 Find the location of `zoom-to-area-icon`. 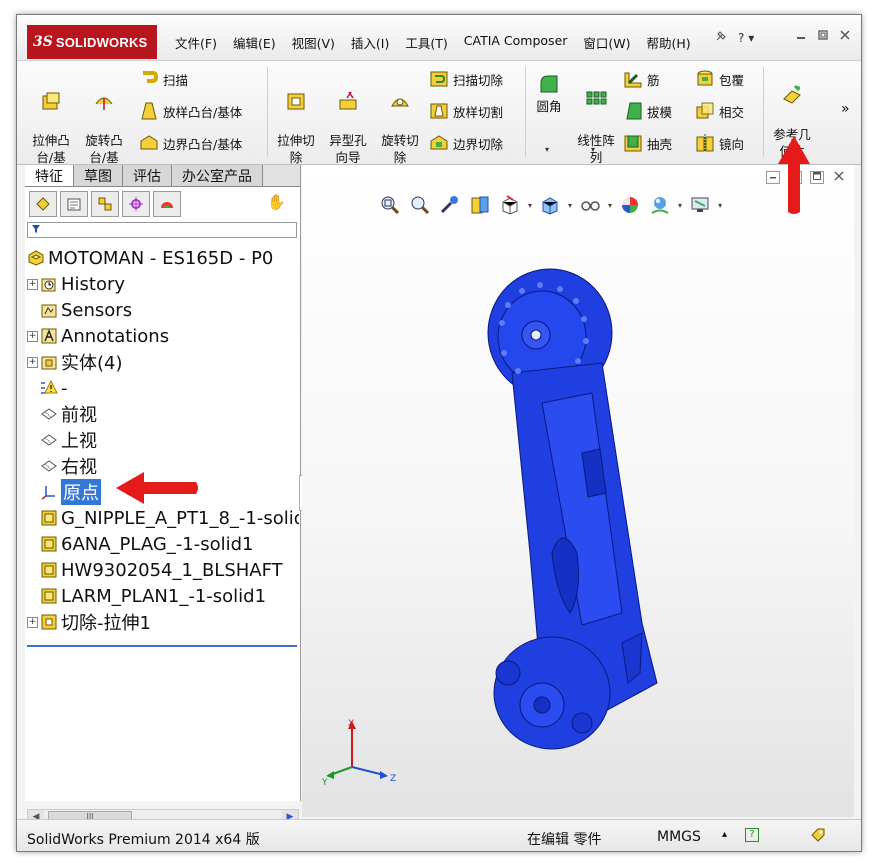

zoom-to-area-icon is located at coordinates (420, 205).